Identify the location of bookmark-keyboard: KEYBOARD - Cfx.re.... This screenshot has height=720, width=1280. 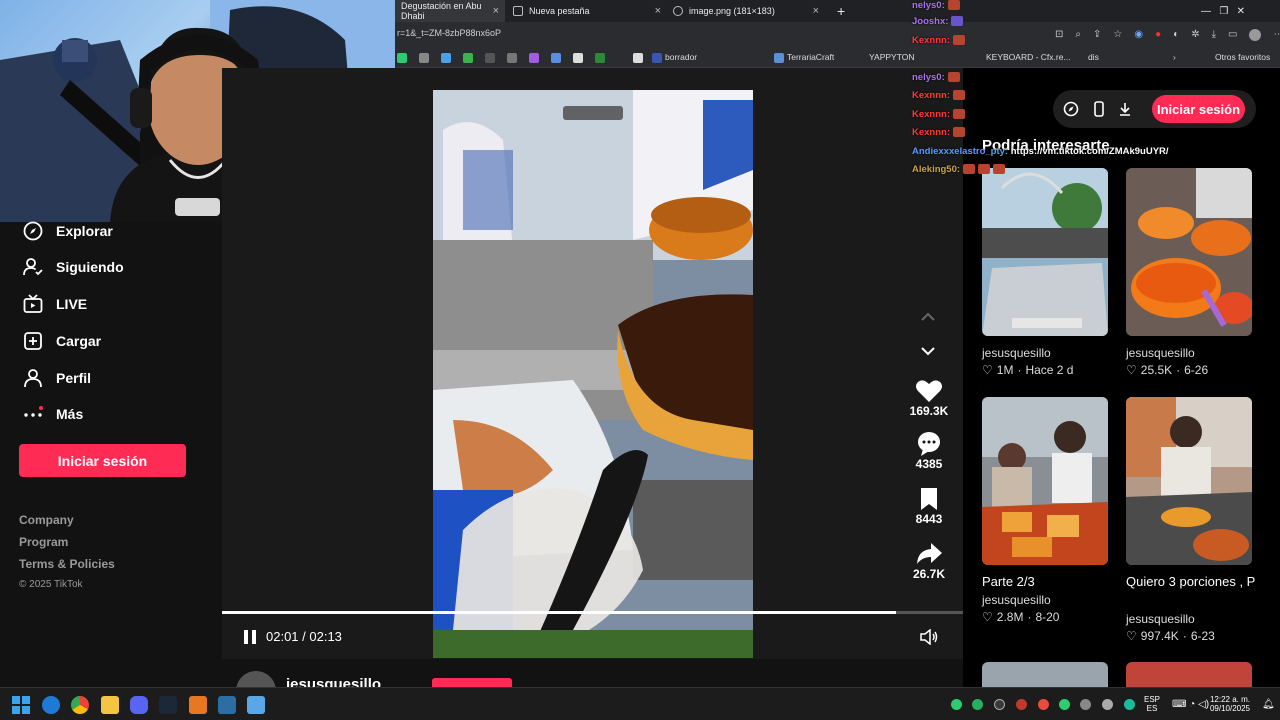
(1028, 57).